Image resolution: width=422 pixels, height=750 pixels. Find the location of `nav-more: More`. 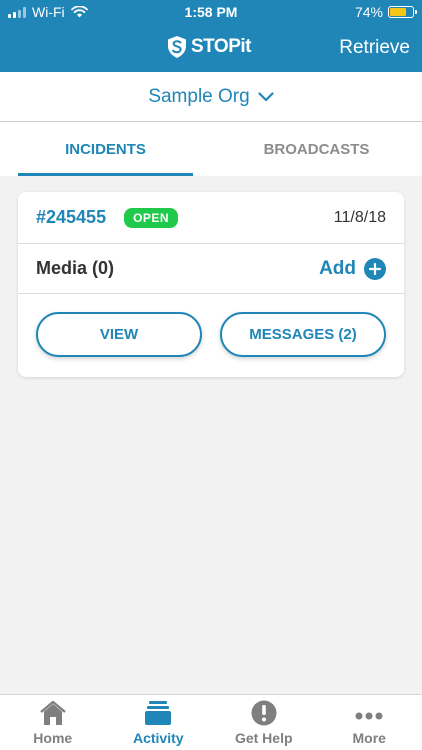

nav-more: More is located at coordinates (369, 722).